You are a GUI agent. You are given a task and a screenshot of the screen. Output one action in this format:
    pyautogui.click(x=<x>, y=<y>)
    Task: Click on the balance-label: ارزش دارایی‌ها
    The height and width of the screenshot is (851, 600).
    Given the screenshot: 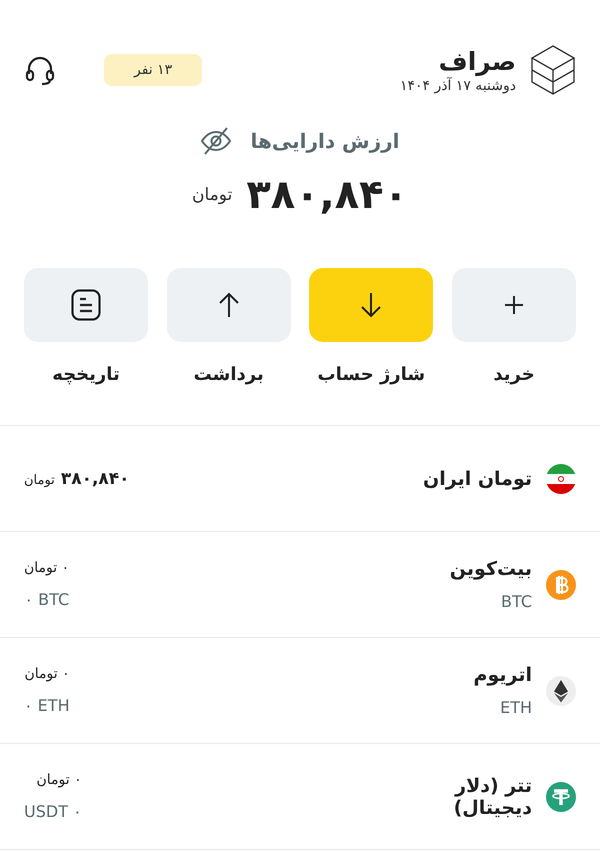 What is the action you would take?
    pyautogui.click(x=325, y=141)
    